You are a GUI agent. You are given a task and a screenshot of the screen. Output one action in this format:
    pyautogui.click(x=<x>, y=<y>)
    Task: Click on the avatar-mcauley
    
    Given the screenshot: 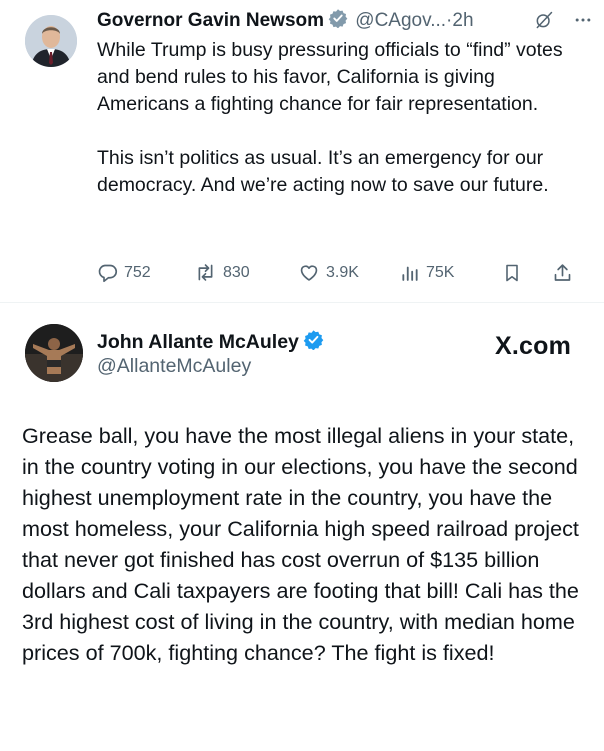 What is the action you would take?
    pyautogui.click(x=54, y=353)
    